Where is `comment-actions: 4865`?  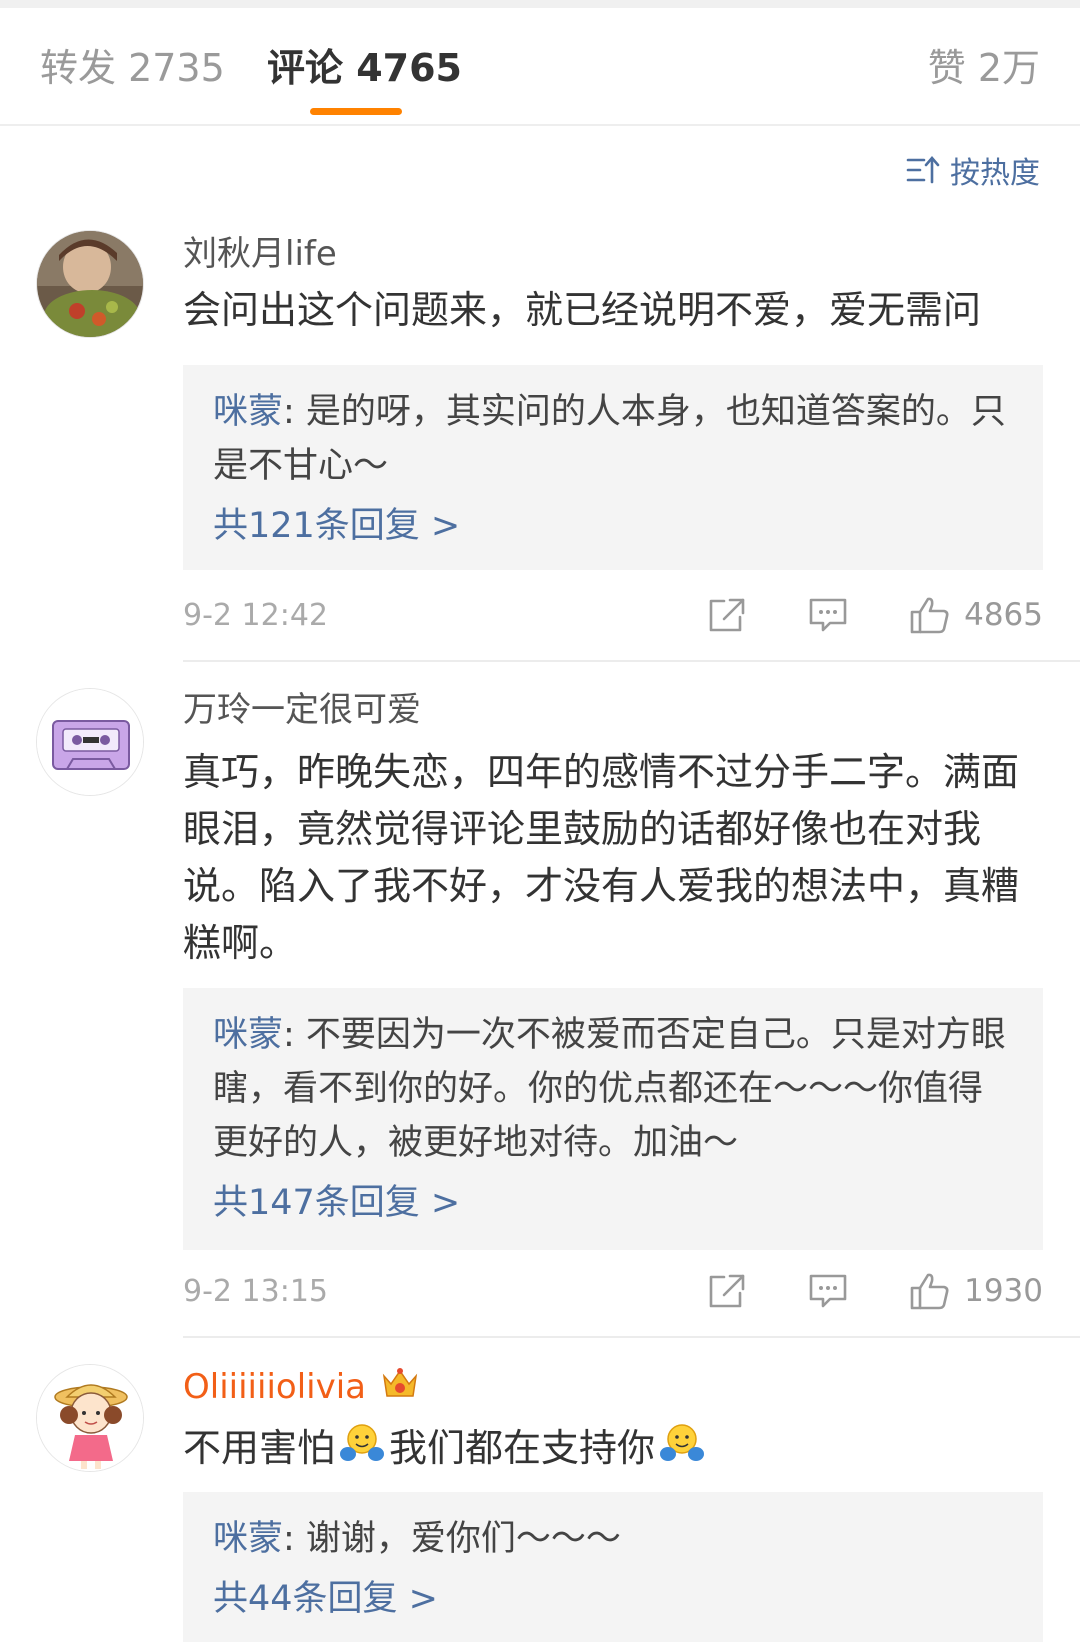 comment-actions: 4865 is located at coordinates (844, 615).